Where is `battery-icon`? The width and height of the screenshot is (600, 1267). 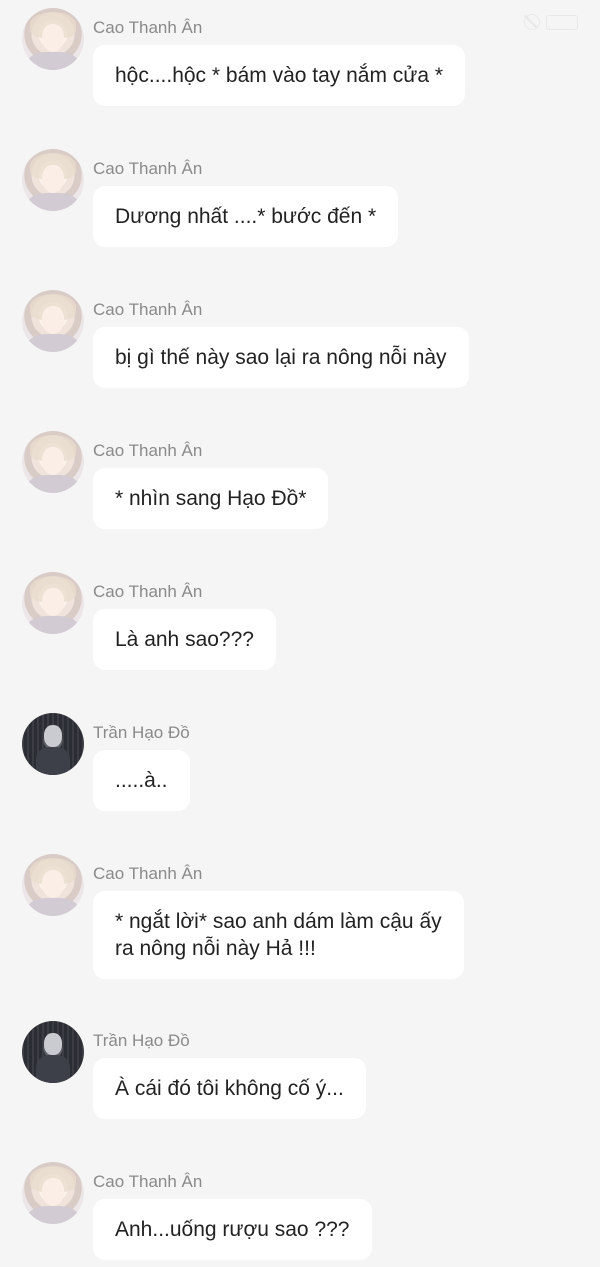 battery-icon is located at coordinates (562, 22).